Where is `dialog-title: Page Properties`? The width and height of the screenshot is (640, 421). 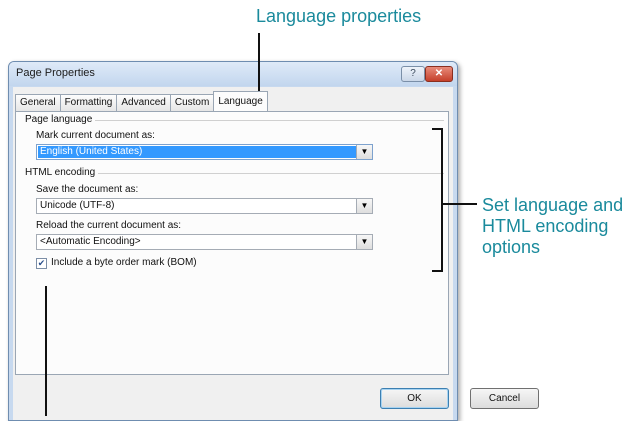
dialog-title: Page Properties is located at coordinates (55, 73).